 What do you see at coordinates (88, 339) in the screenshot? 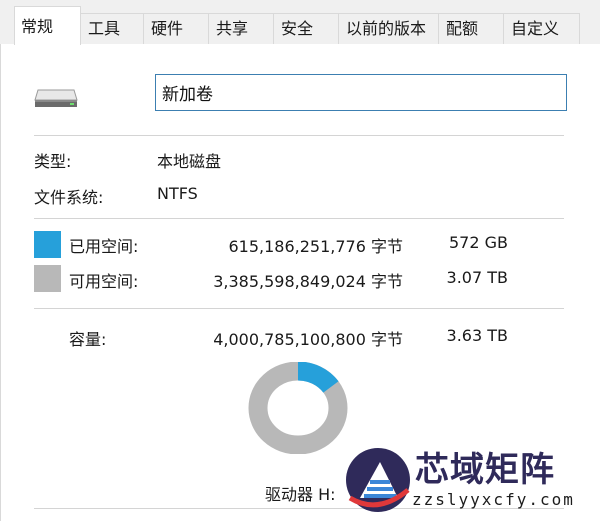
I see `capacity-label: 容量:` at bounding box center [88, 339].